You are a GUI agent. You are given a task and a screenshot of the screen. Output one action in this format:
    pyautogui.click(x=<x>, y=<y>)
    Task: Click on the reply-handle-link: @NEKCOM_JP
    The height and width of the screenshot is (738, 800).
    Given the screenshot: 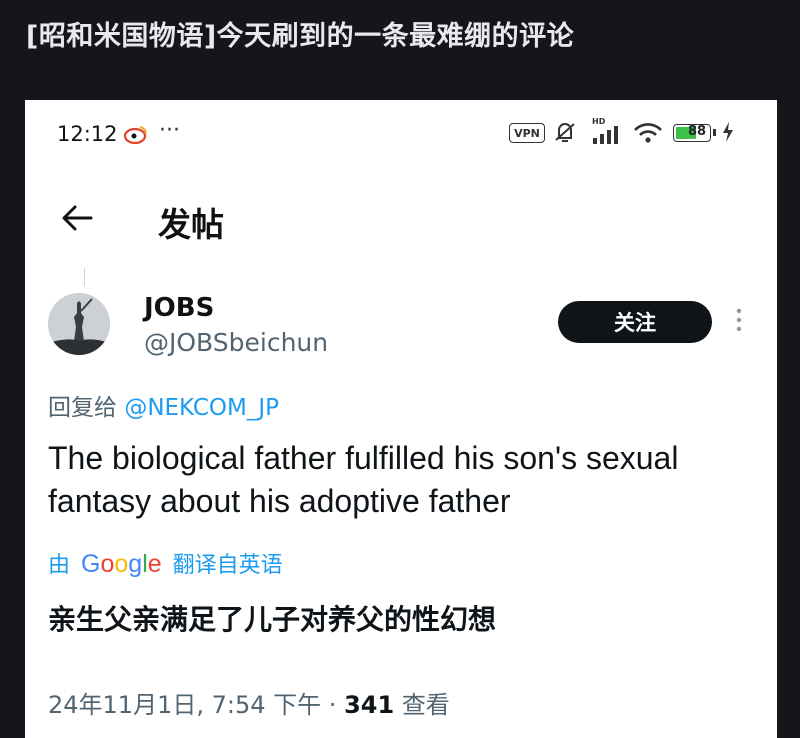 What is the action you would take?
    pyautogui.click(x=201, y=408)
    